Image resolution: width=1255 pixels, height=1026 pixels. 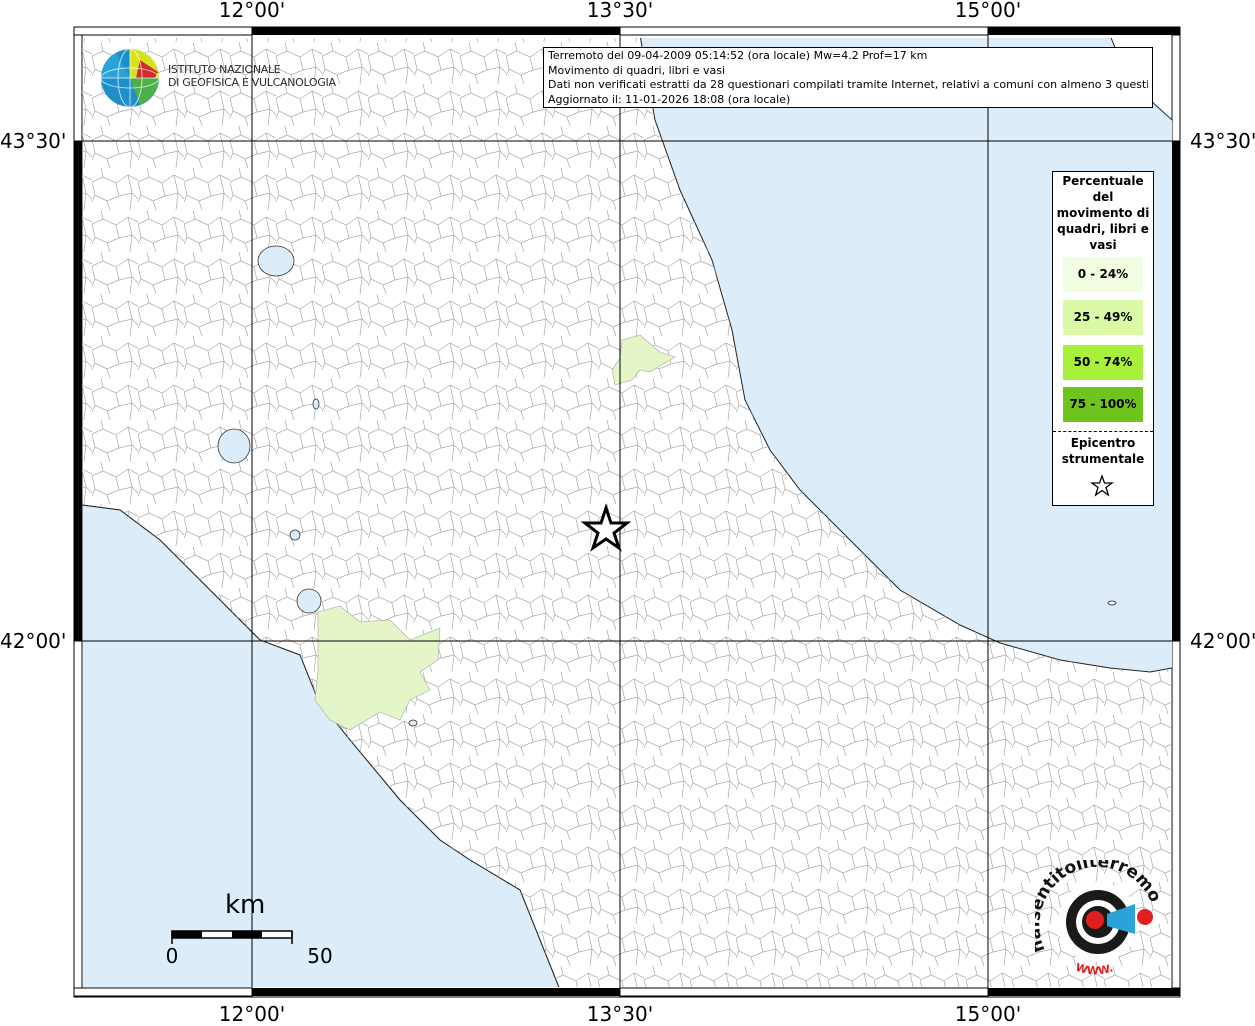 I want to click on lat-label-left-42: 42°00', so click(x=33, y=641).